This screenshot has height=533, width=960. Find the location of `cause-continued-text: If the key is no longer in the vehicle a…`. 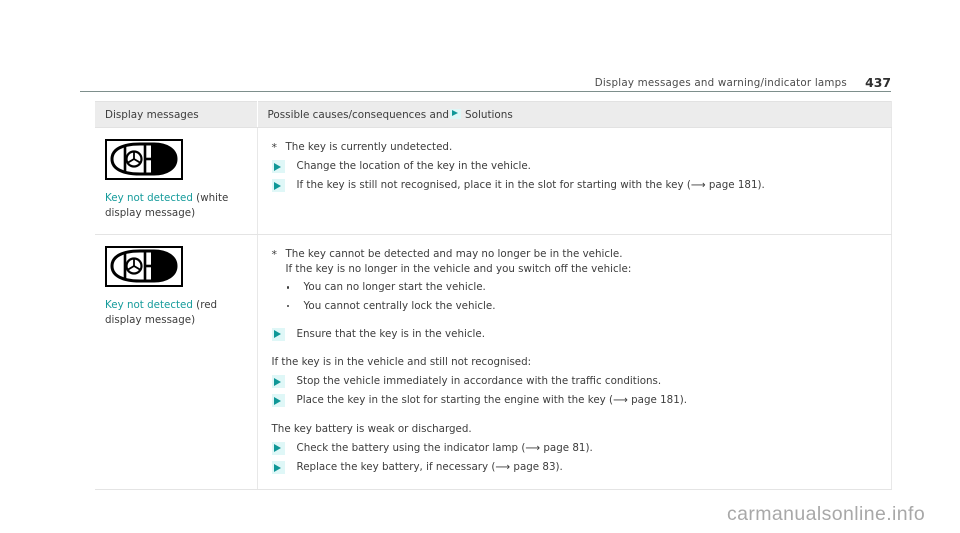

cause-continued-text: If the key is no longer in the vehicle a… is located at coordinates (458, 269).